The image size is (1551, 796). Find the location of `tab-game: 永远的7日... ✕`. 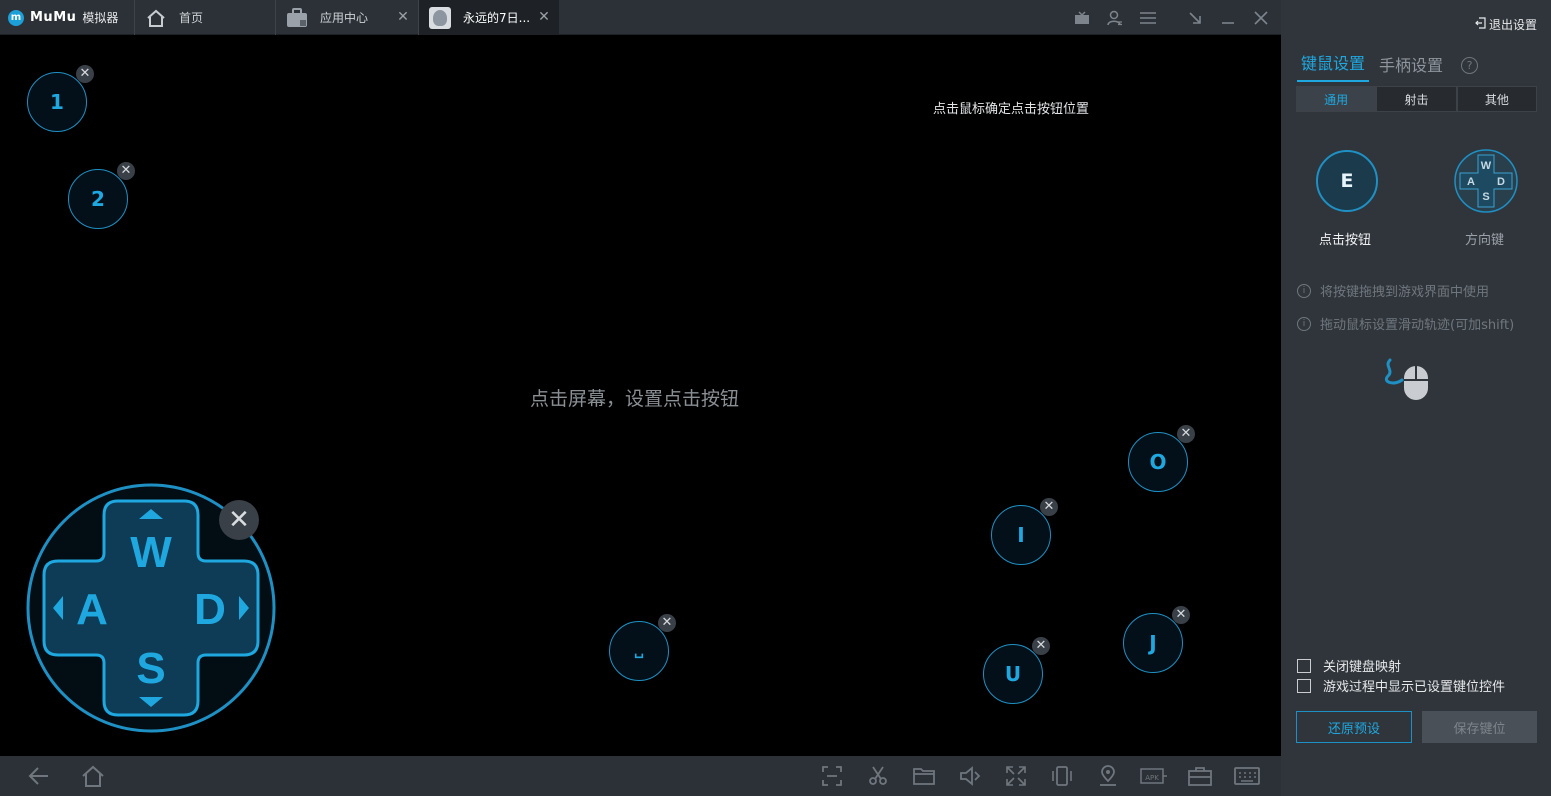

tab-game: 永远的7日... ✕ is located at coordinates (488, 17).